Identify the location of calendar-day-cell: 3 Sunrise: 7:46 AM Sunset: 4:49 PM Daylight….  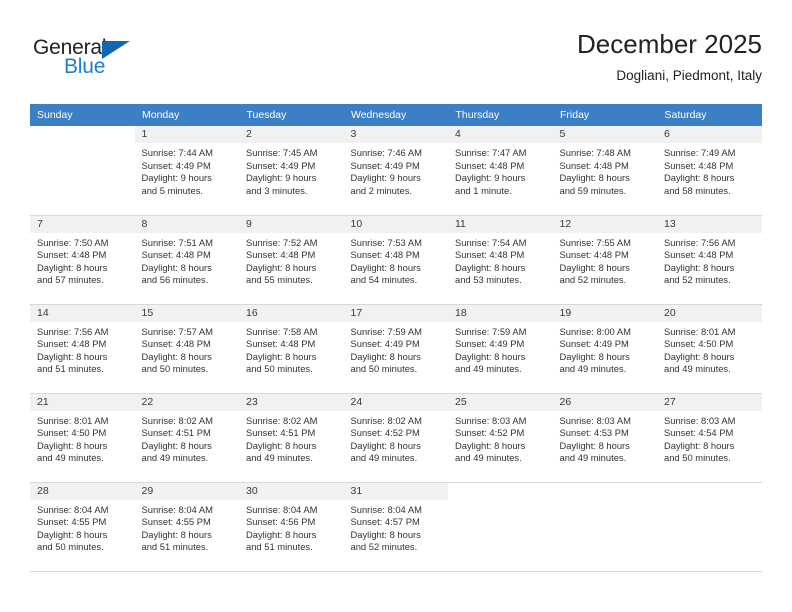
(396, 171).